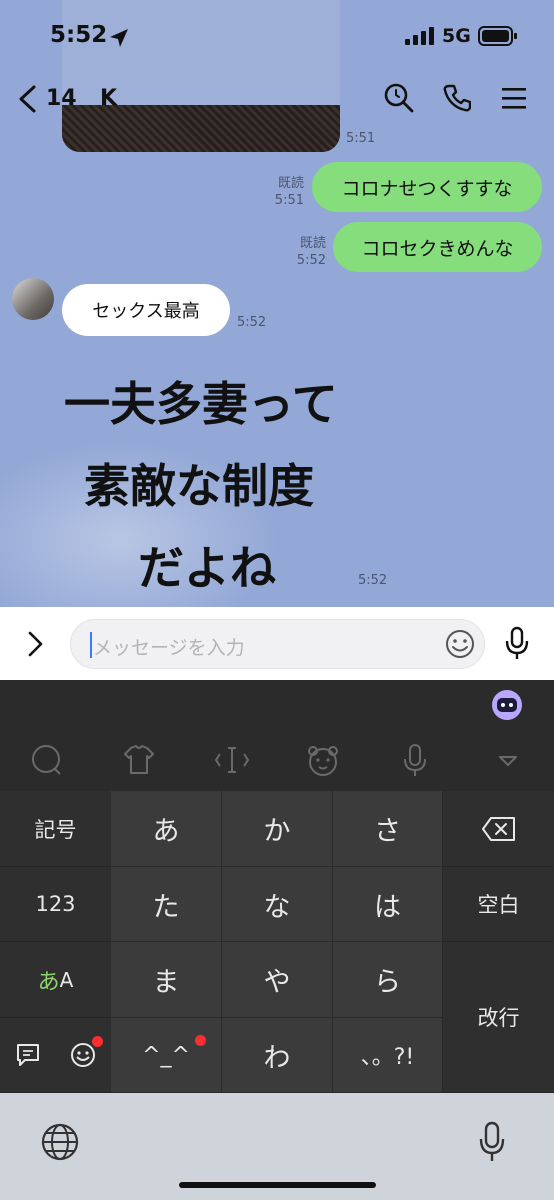 This screenshot has height=1200, width=554. Describe the element at coordinates (507, 705) in the screenshot. I see `assistant-bot-icon` at that location.